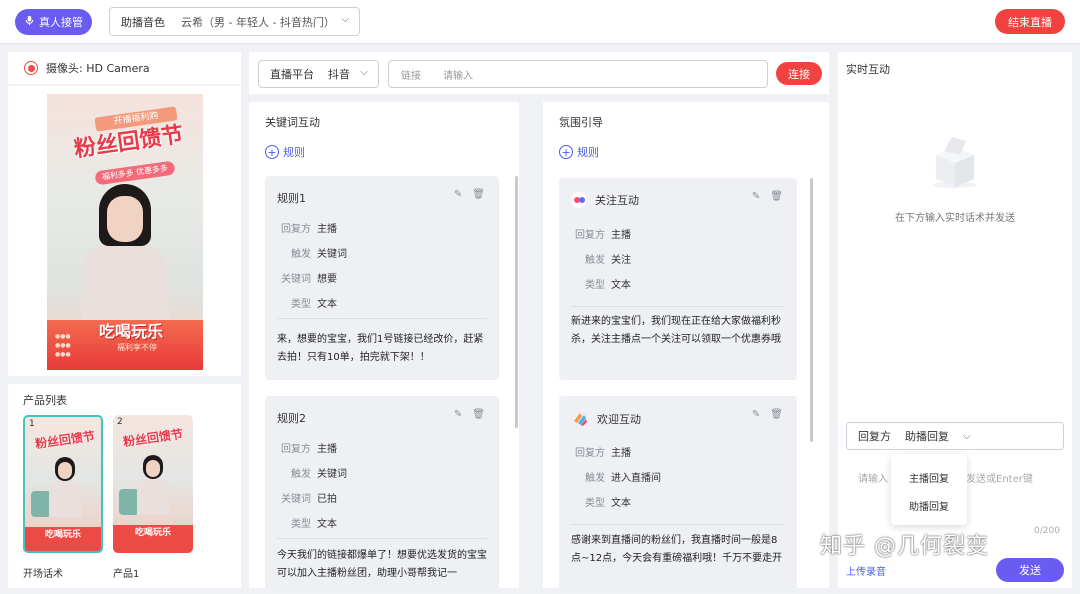 This screenshot has height=594, width=1080. I want to click on product-mini-title: 粉丝回馈节, so click(153, 438).